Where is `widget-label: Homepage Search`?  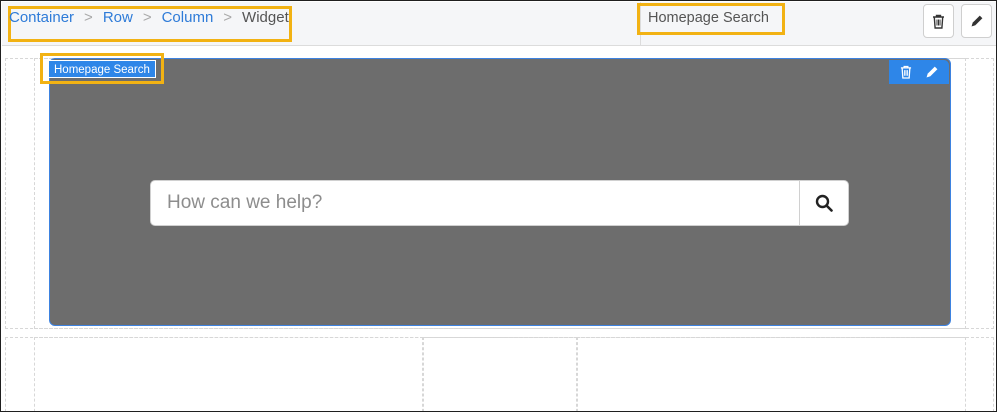 widget-label: Homepage Search is located at coordinates (102, 69).